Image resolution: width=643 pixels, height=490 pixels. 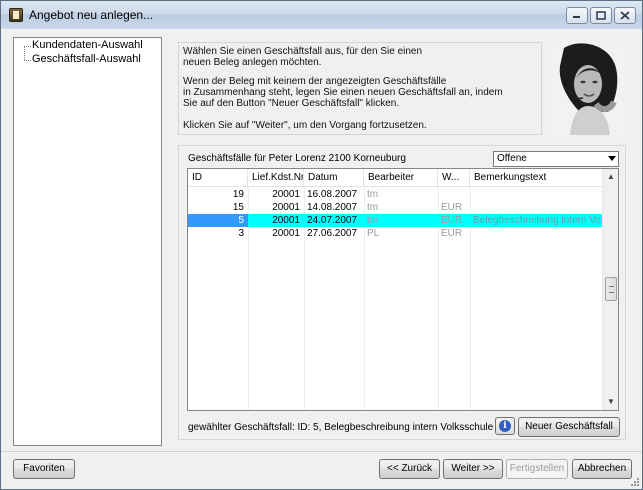 I want to click on minimize-icon, so click(x=576, y=17).